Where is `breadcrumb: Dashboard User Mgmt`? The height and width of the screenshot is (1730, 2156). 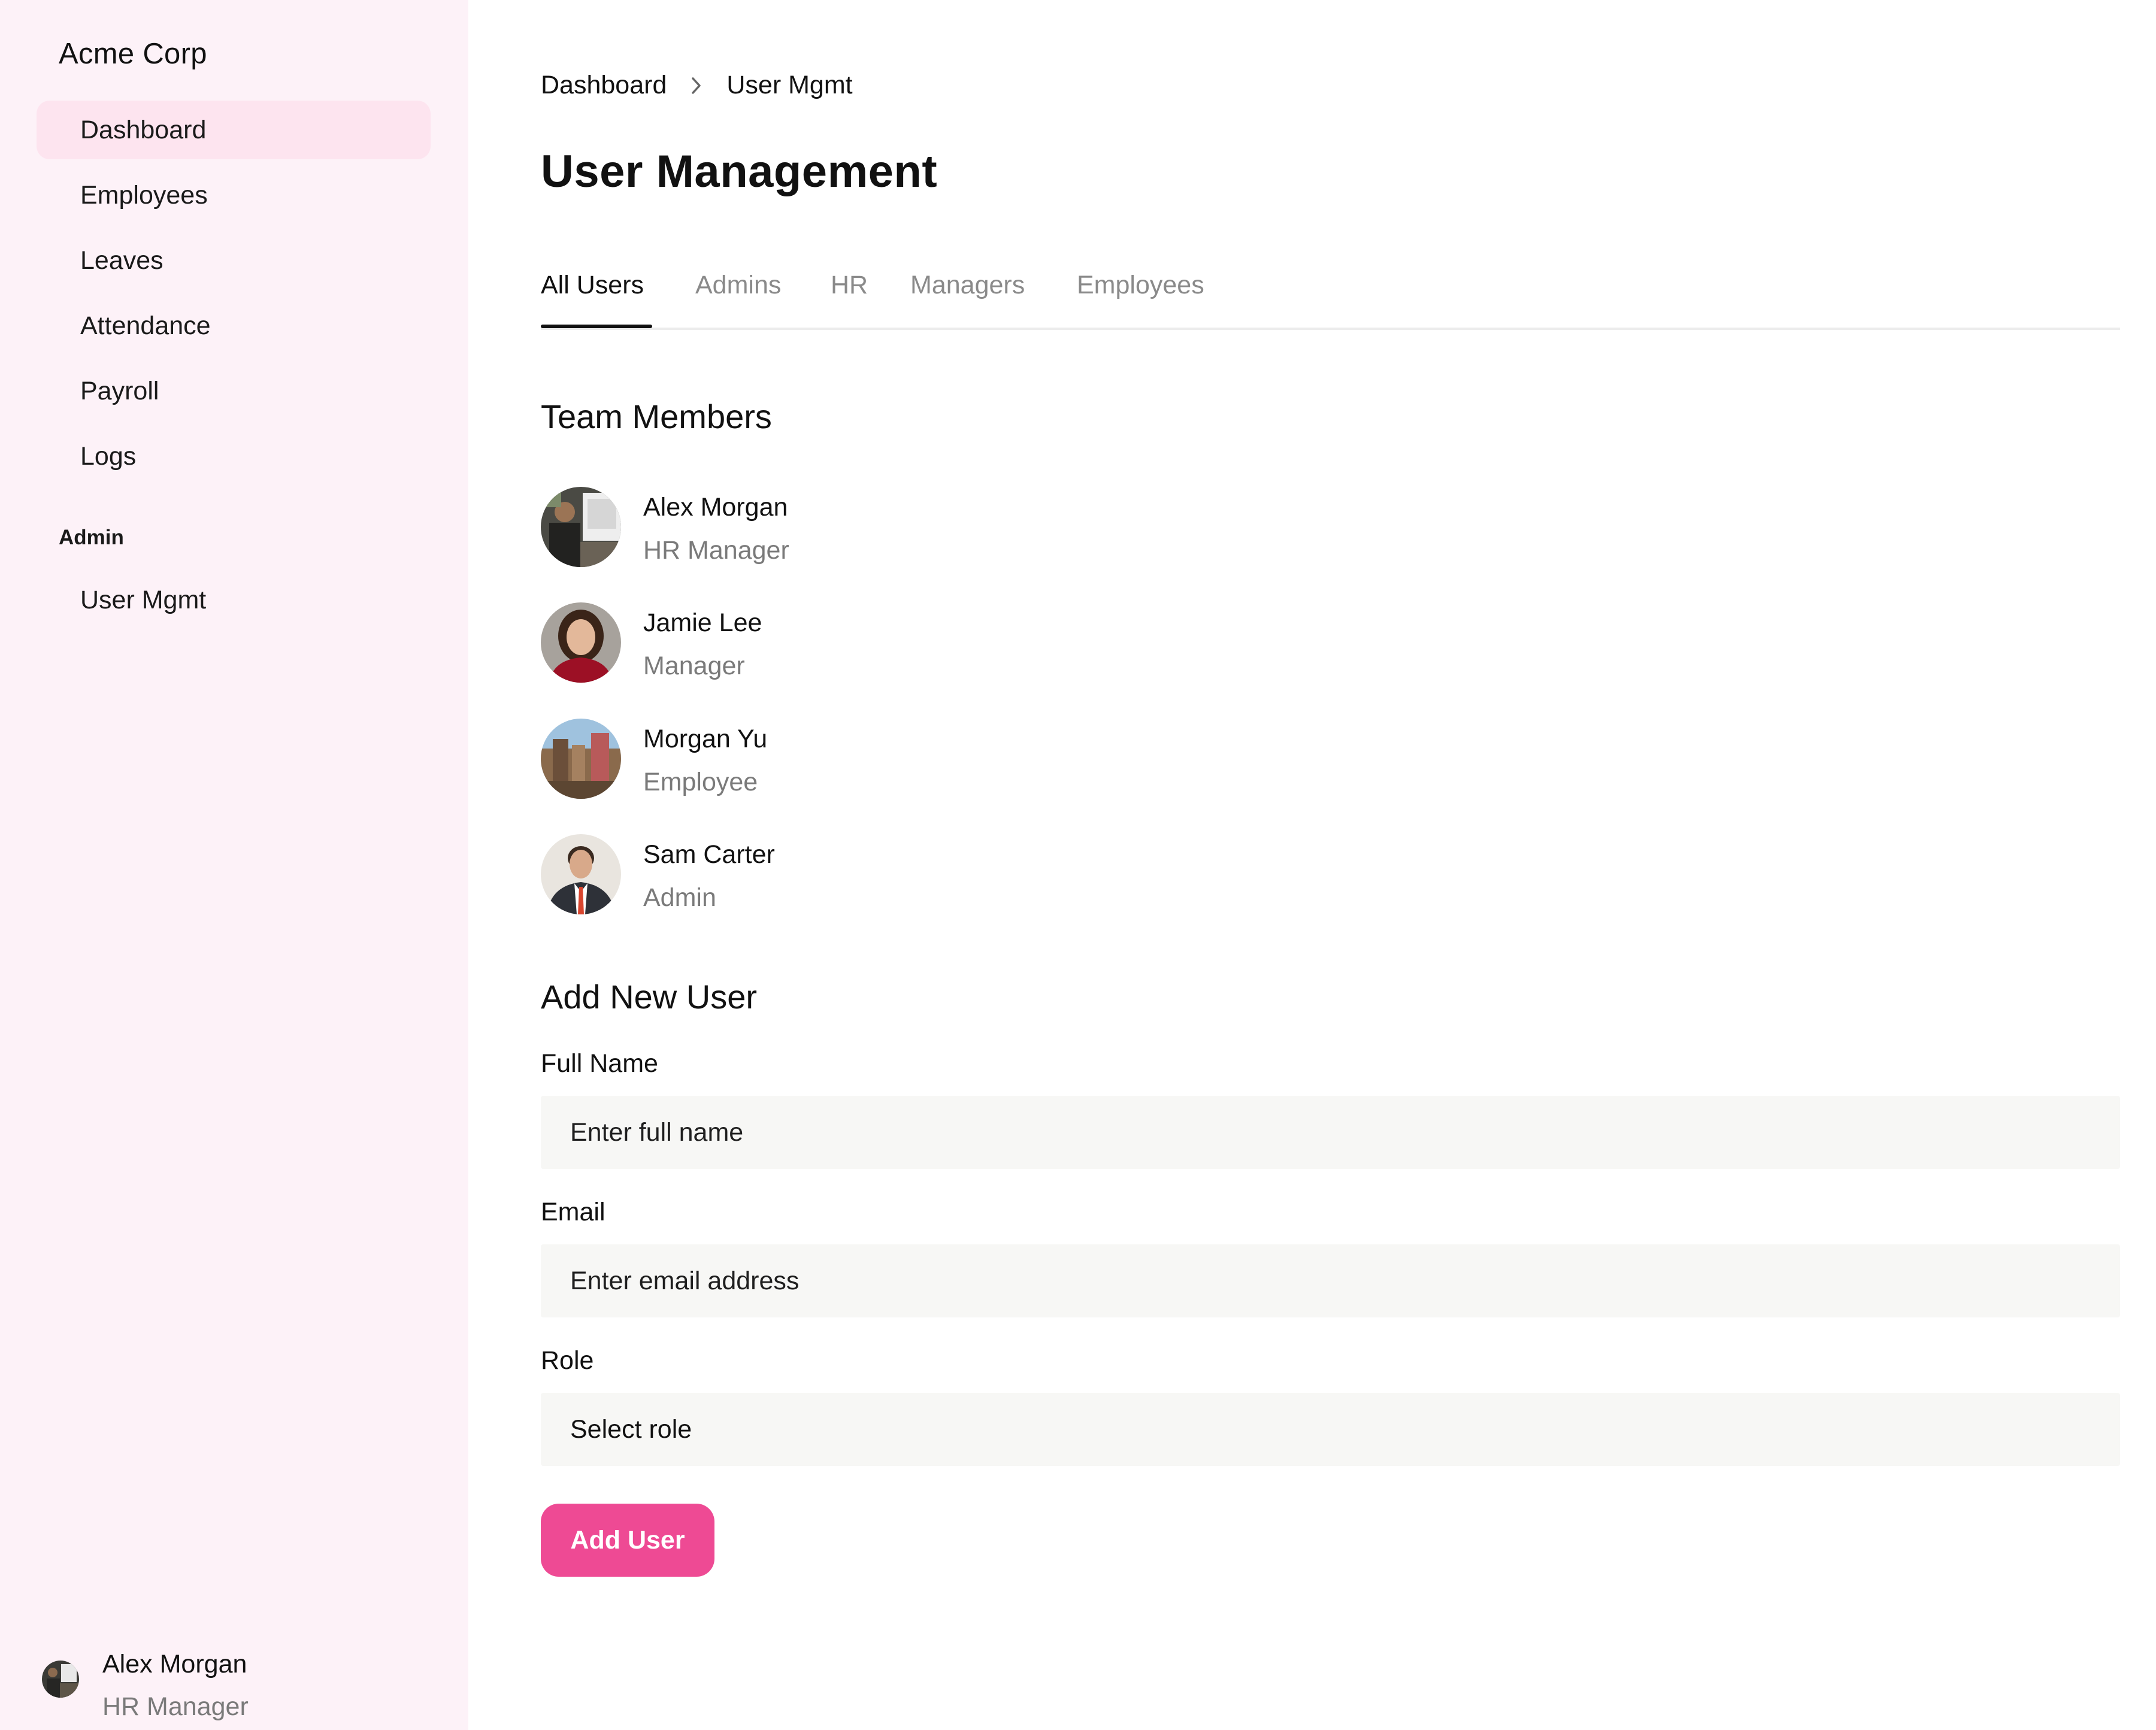
breadcrumb: Dashboard User Mgmt is located at coordinates (697, 85).